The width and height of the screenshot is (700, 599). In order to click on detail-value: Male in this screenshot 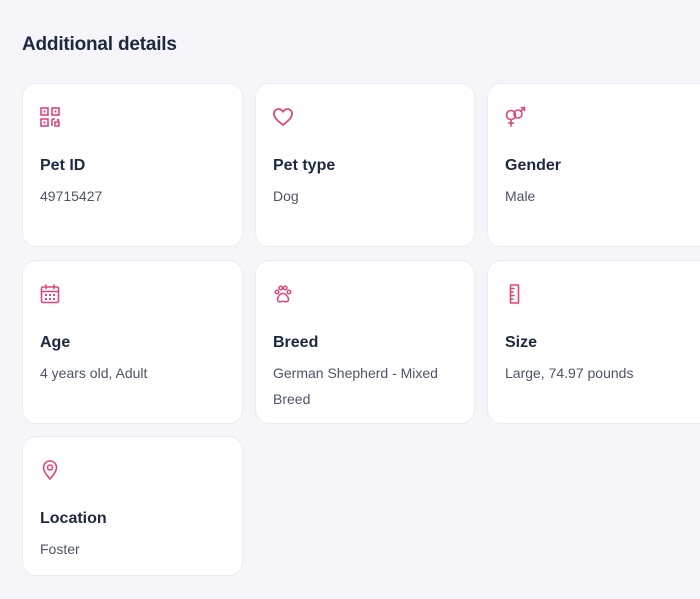, I will do `click(520, 196)`.